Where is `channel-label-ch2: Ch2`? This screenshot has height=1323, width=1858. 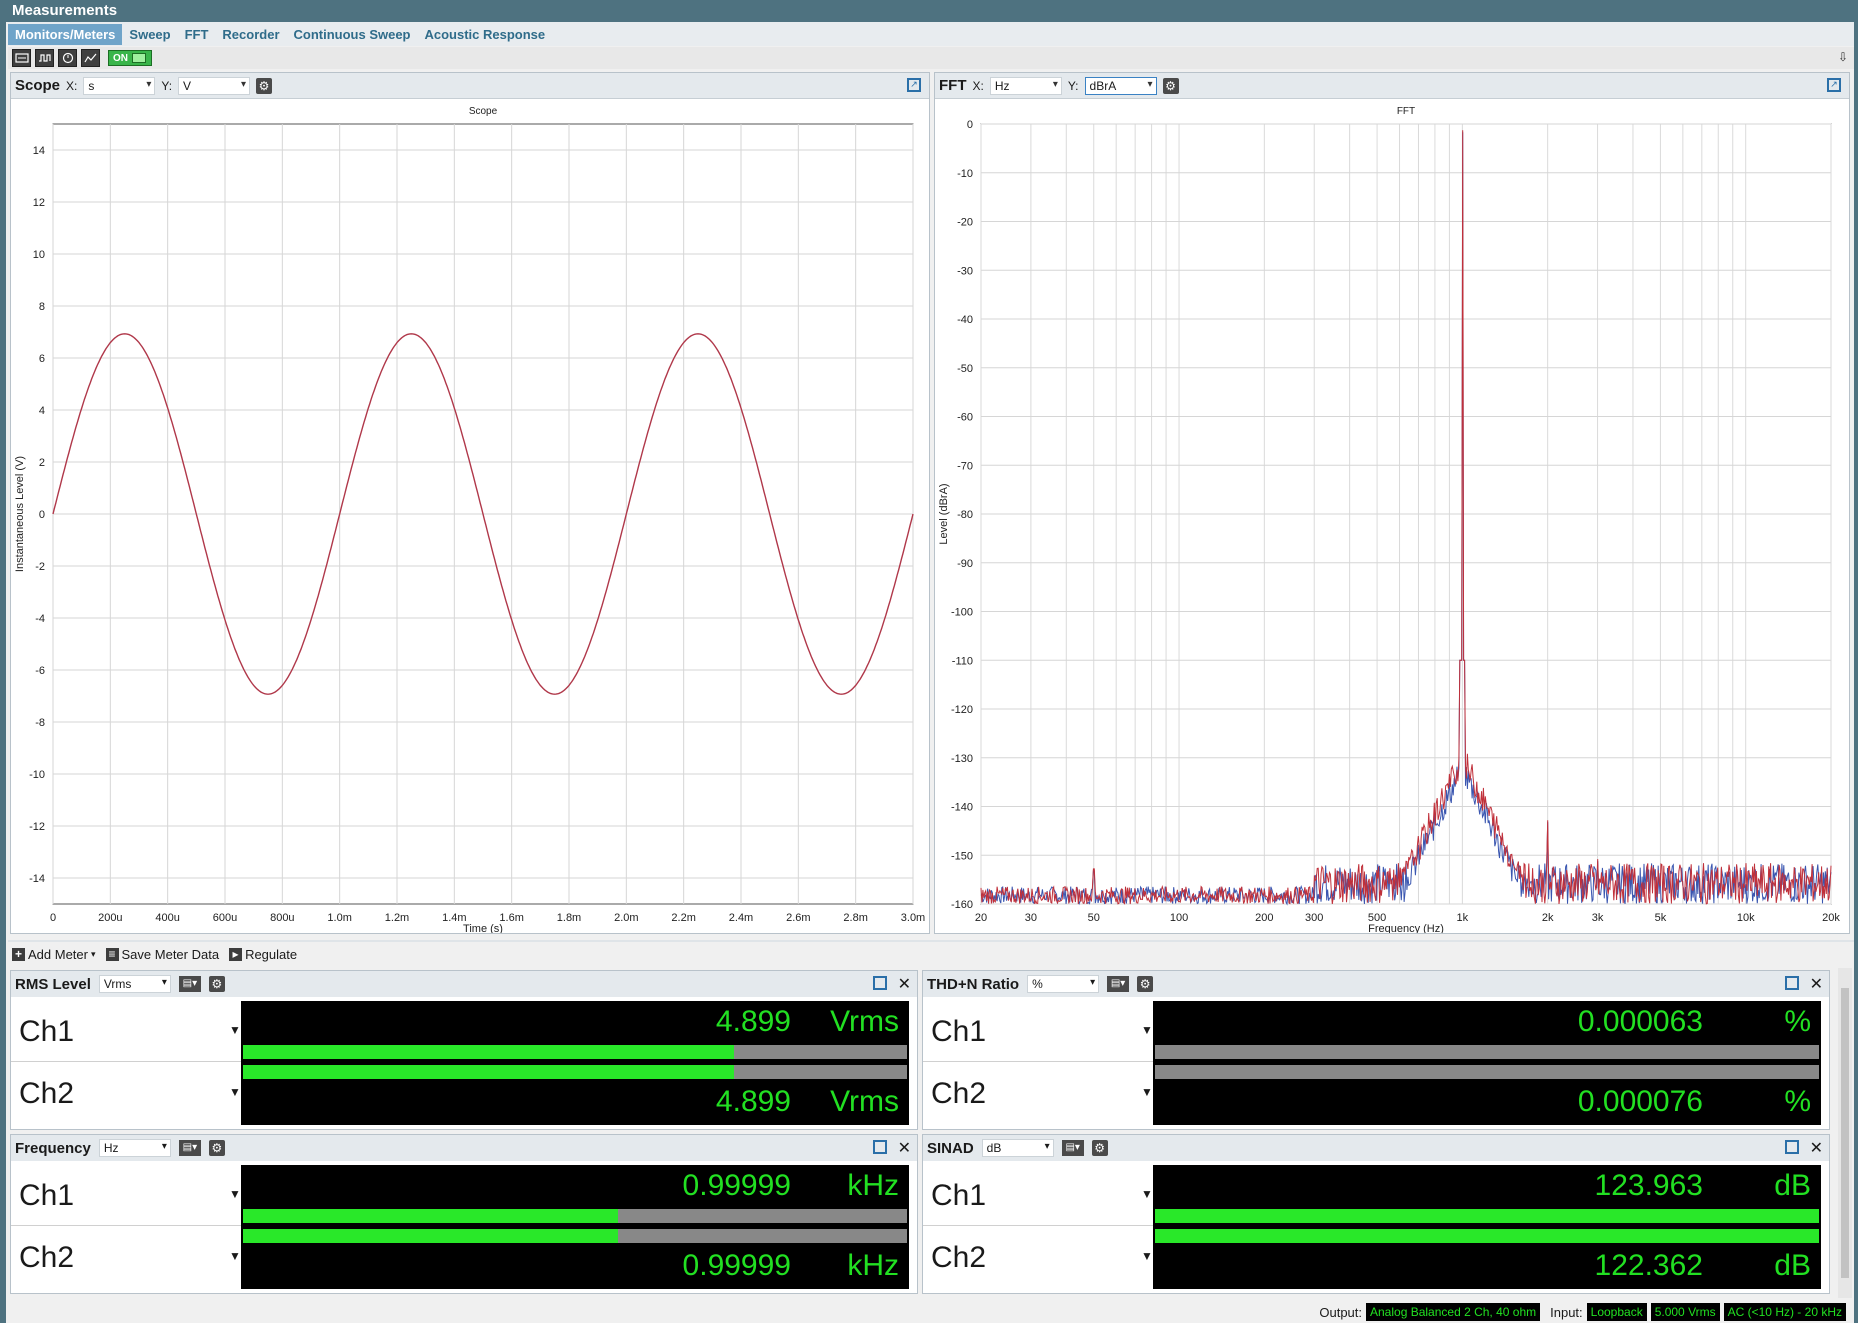
channel-label-ch2: Ch2 is located at coordinates (47, 1093).